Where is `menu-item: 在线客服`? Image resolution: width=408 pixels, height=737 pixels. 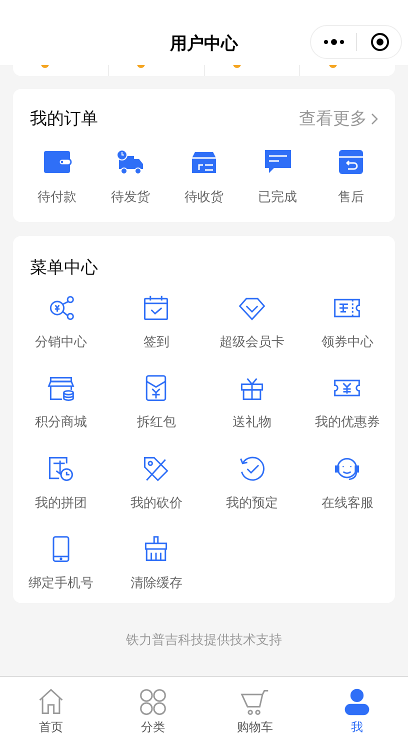 menu-item: 在线客服 is located at coordinates (347, 483).